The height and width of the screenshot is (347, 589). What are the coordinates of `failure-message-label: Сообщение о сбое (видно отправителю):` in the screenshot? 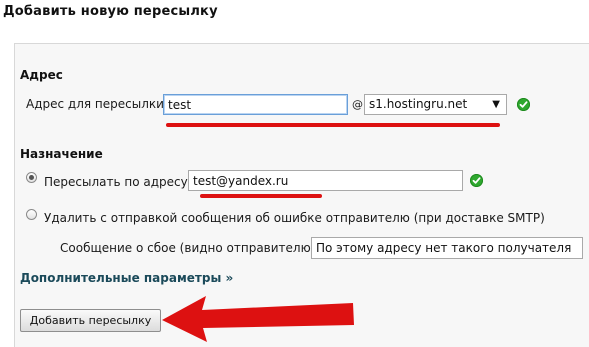 It's located at (190, 248).